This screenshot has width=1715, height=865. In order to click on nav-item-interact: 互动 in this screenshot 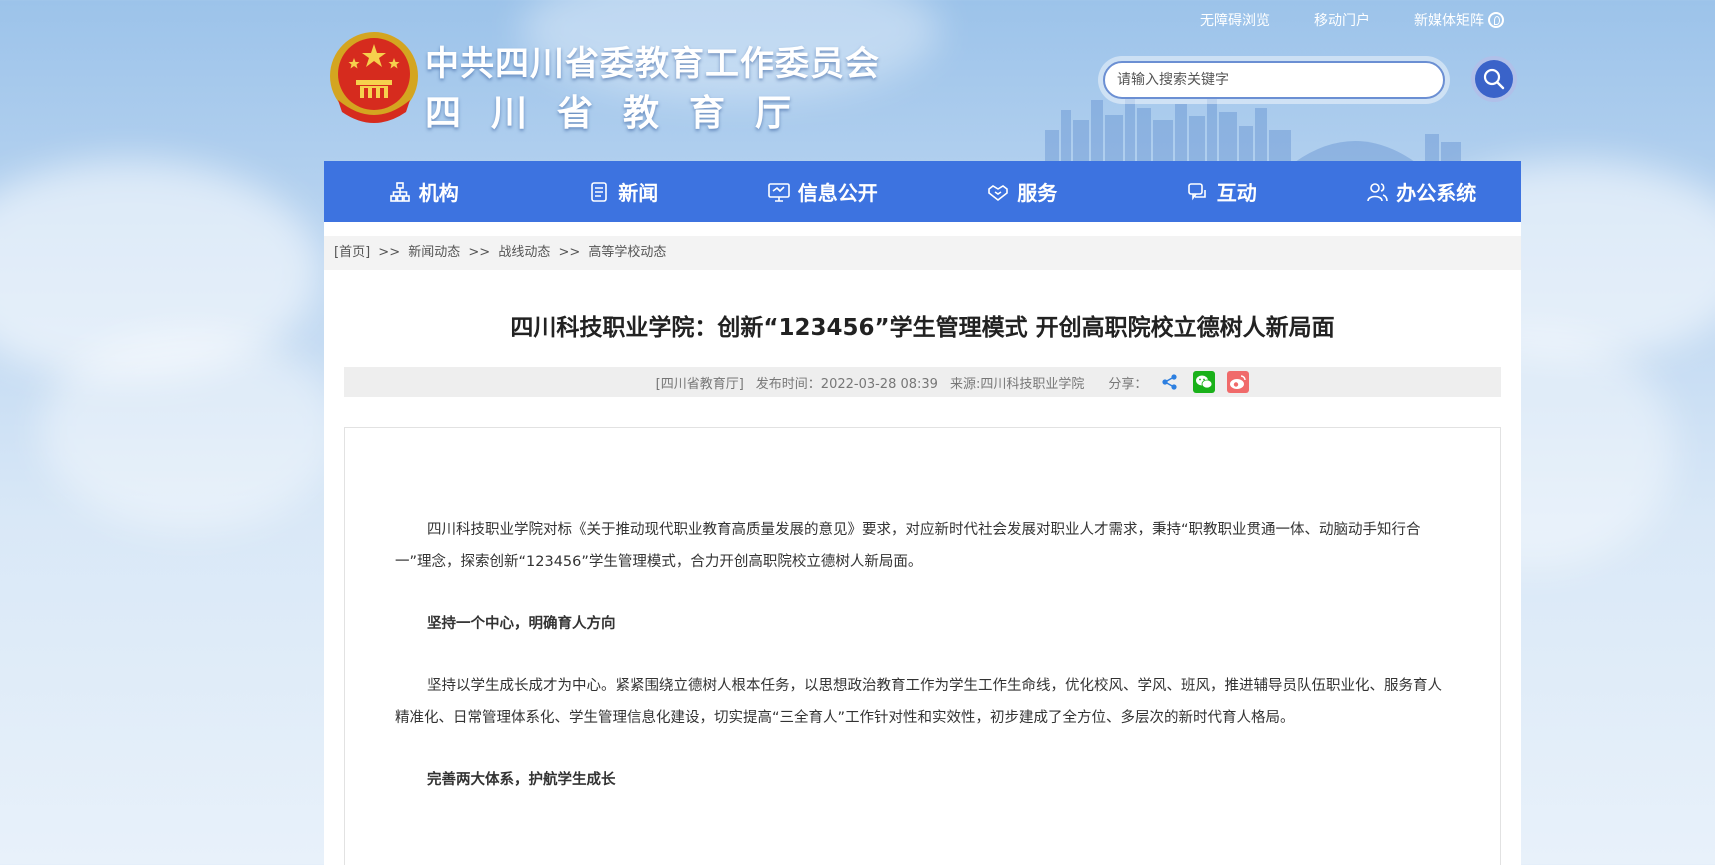, I will do `click(1222, 191)`.